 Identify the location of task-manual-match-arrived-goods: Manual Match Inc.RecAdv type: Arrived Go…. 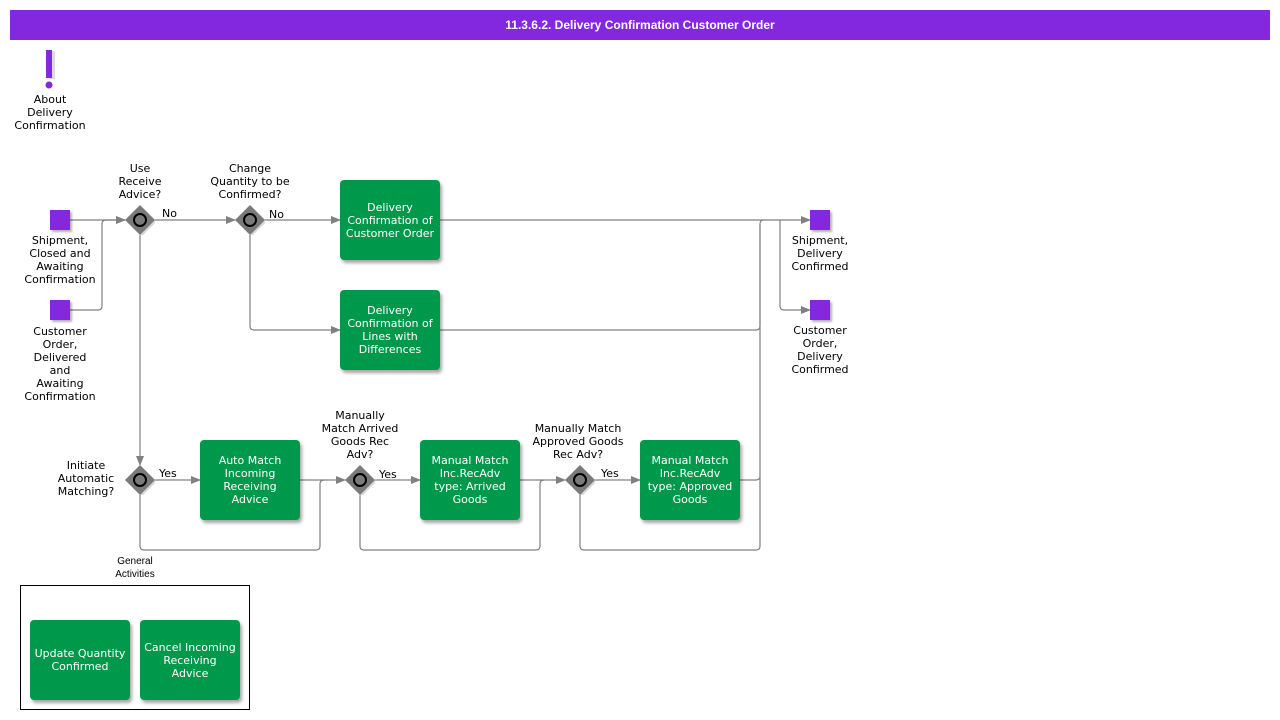
(470, 480).